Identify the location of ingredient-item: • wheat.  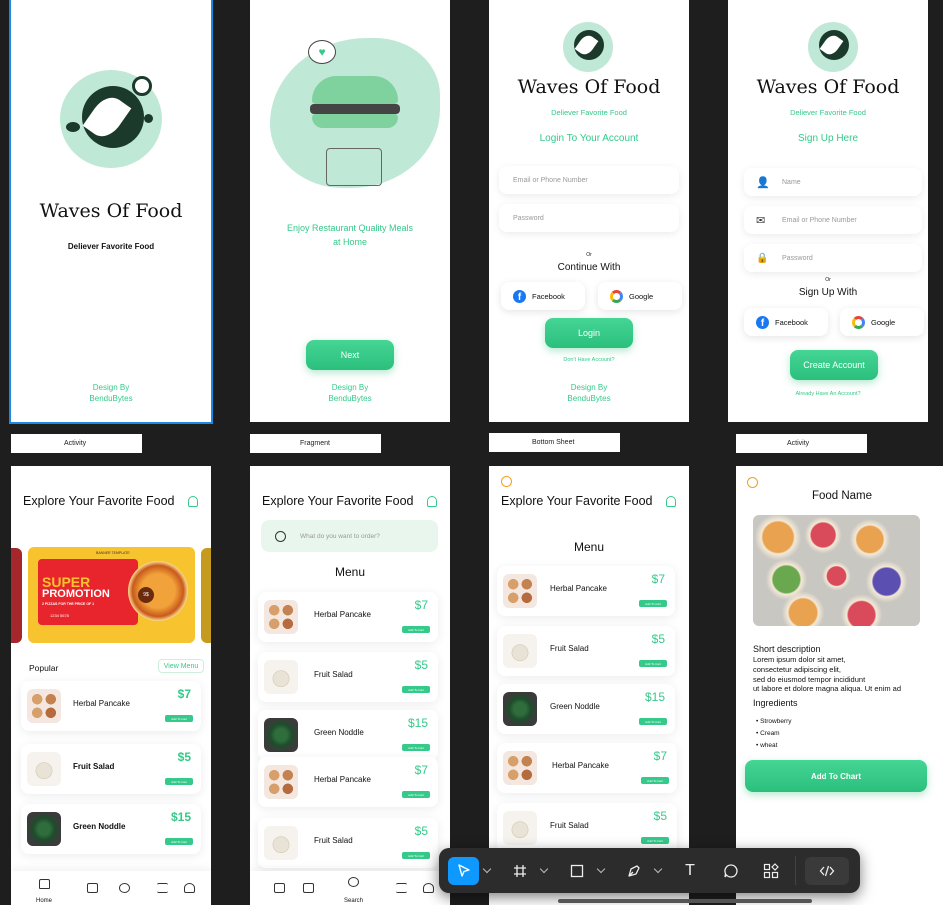
(767, 745).